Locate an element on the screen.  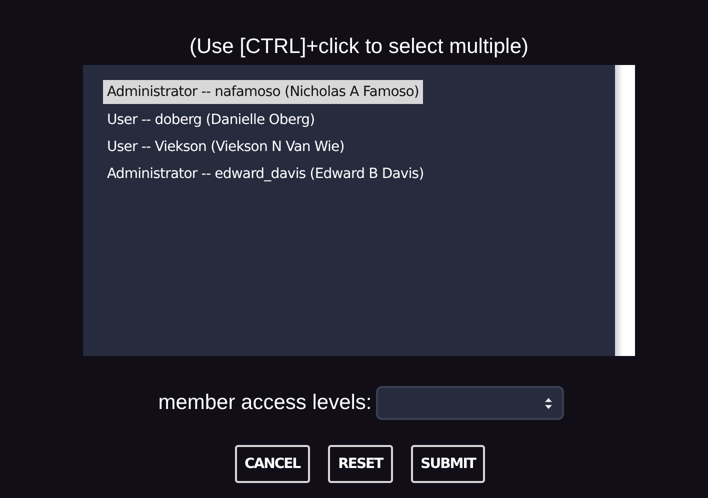
action-button: RESET is located at coordinates (360, 464).